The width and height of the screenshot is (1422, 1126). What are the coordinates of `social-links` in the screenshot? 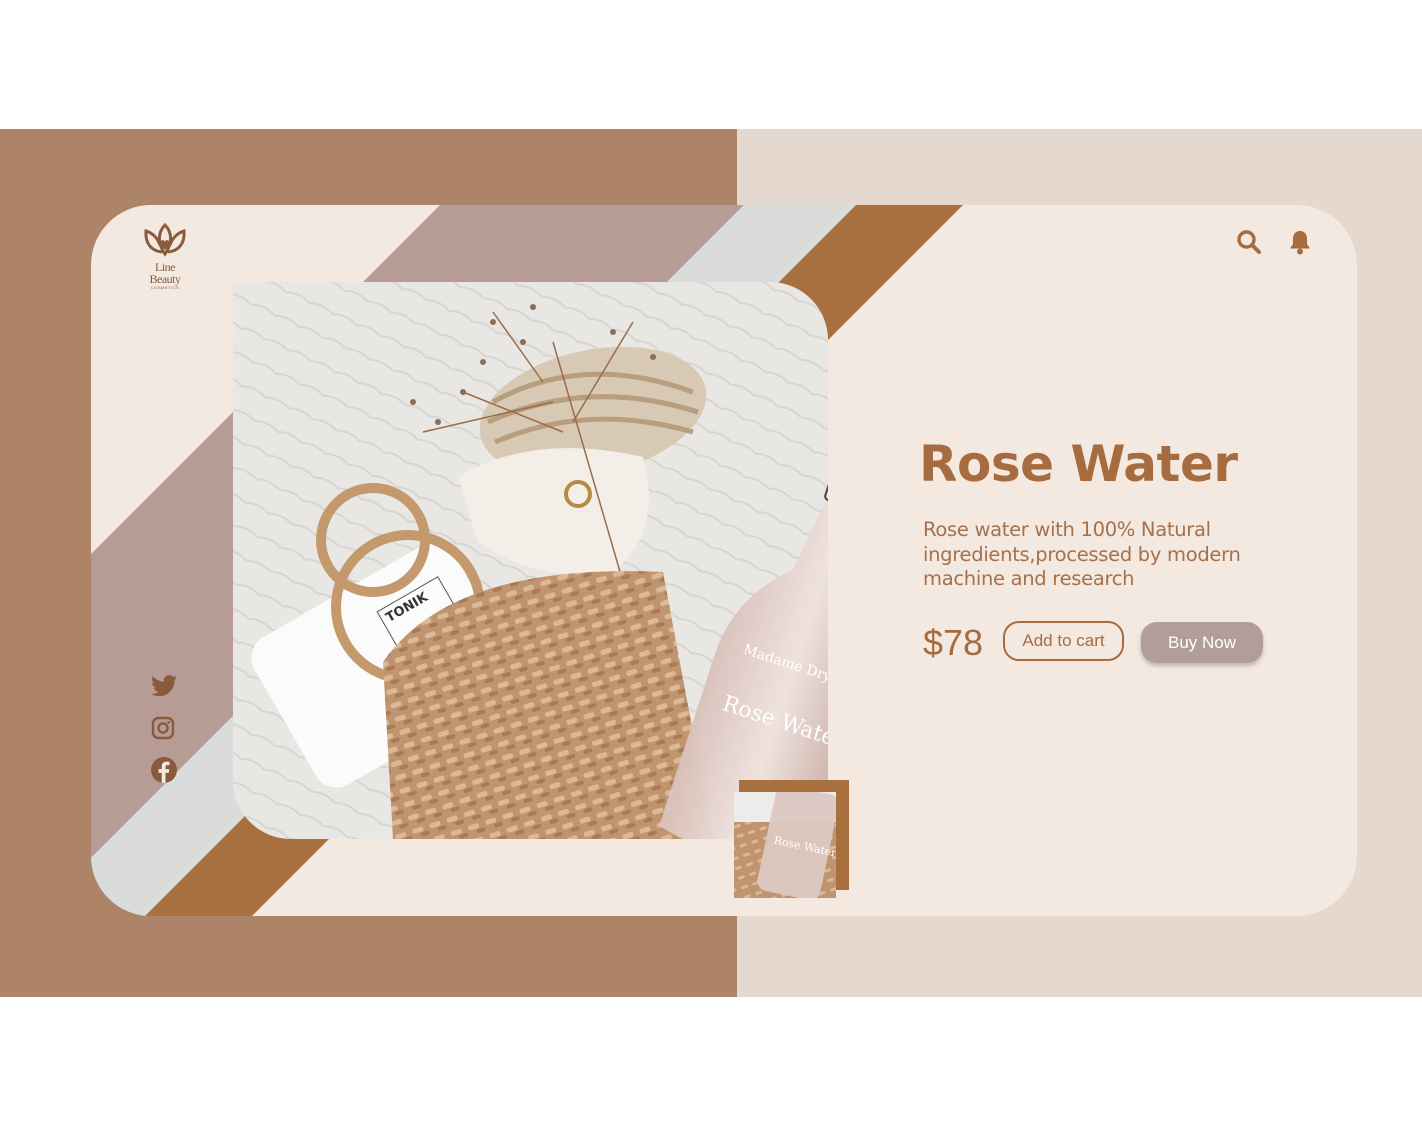 It's located at (166, 736).